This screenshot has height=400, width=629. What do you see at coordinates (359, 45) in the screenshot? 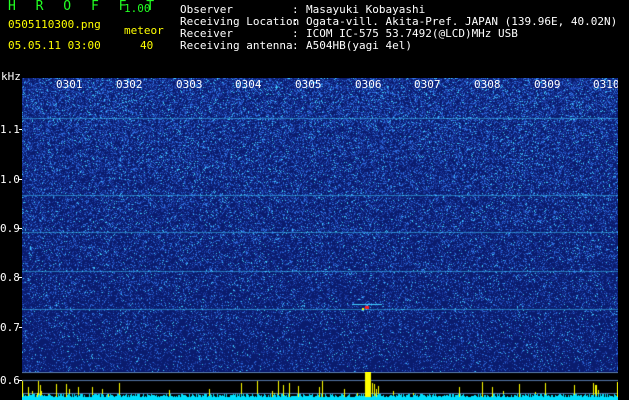
I see `antenna-value: A504HB(yagi 4el)` at bounding box center [359, 45].